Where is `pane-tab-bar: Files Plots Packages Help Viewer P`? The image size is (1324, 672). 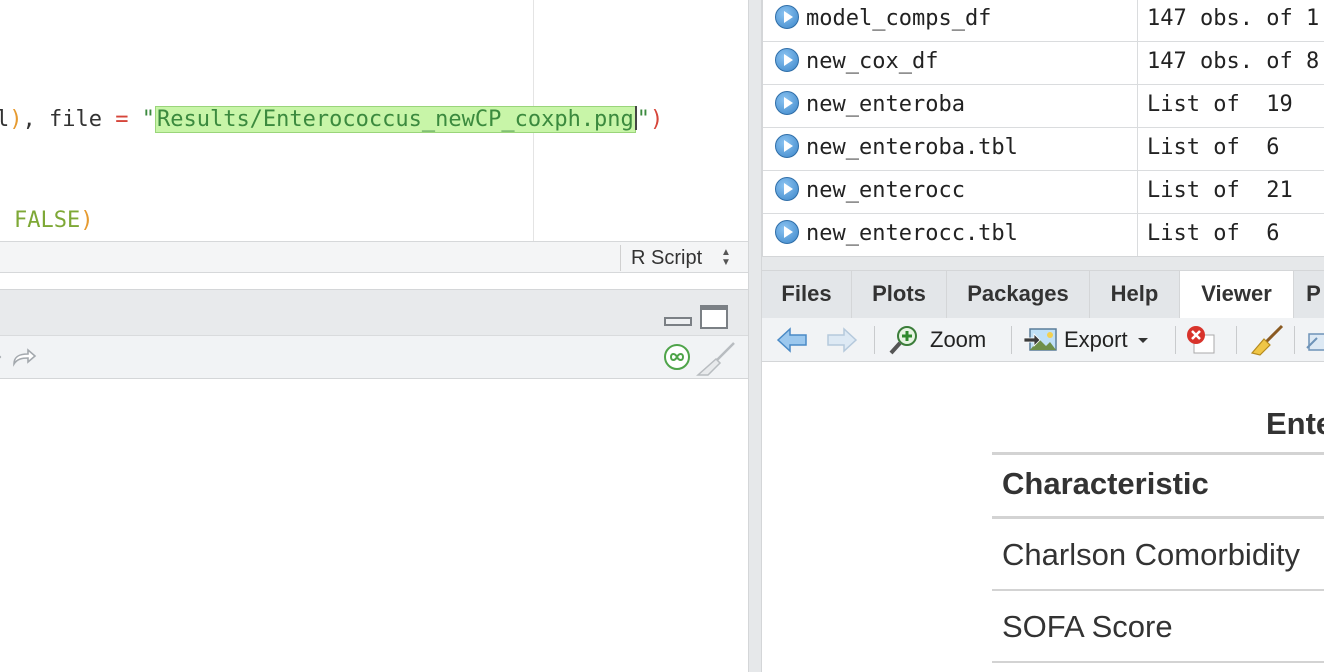 pane-tab-bar: Files Plots Packages Help Viewer P is located at coordinates (1043, 295).